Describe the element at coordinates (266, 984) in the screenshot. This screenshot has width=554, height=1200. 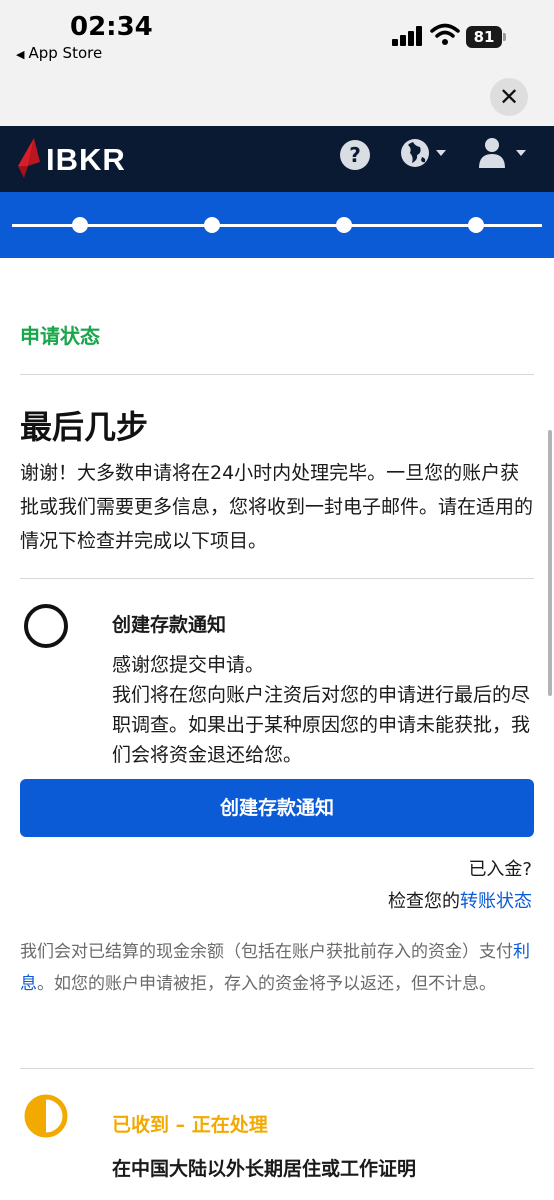
I see `interest-note-text: 。如您的账户申请被拒，存入的资金将予以返还，但不计息。` at that location.